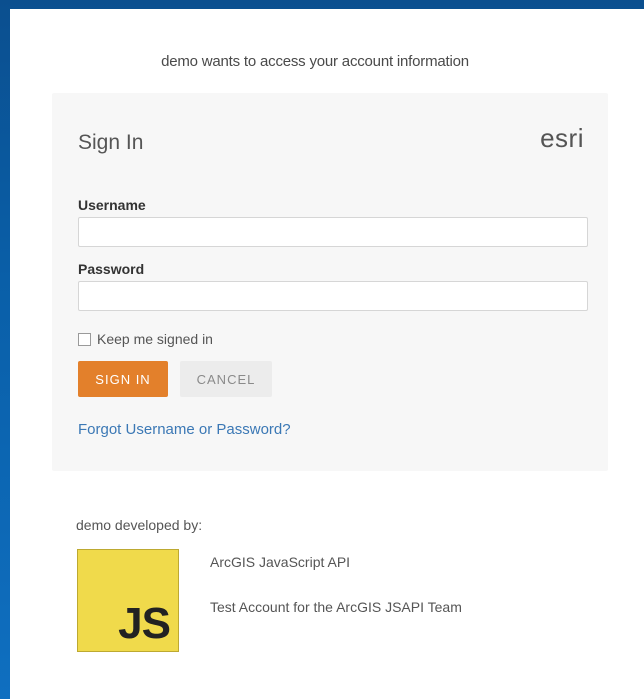  Describe the element at coordinates (336, 607) in the screenshot. I see `developer-description: Test Account for the ArcGIS JSAPI Team` at that location.